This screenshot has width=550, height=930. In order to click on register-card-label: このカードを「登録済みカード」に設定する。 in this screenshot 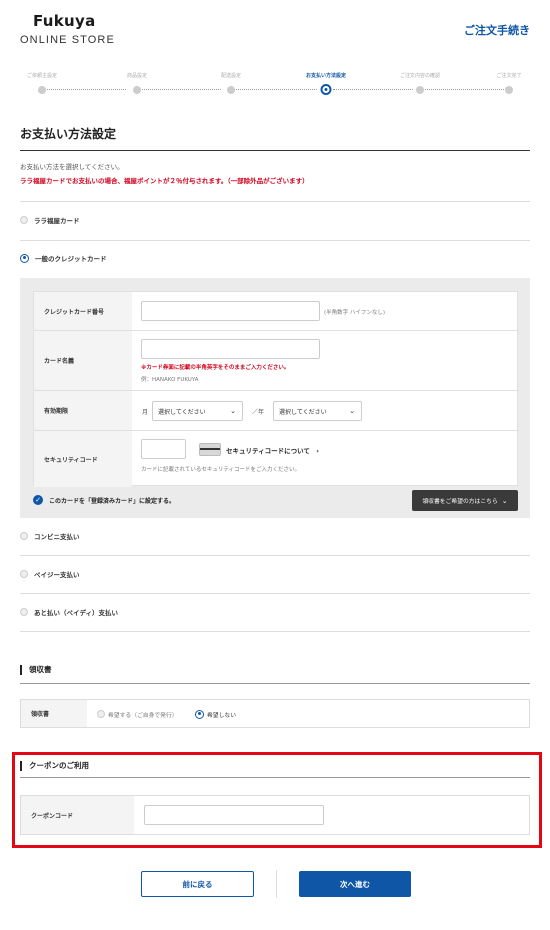, I will do `click(112, 501)`.